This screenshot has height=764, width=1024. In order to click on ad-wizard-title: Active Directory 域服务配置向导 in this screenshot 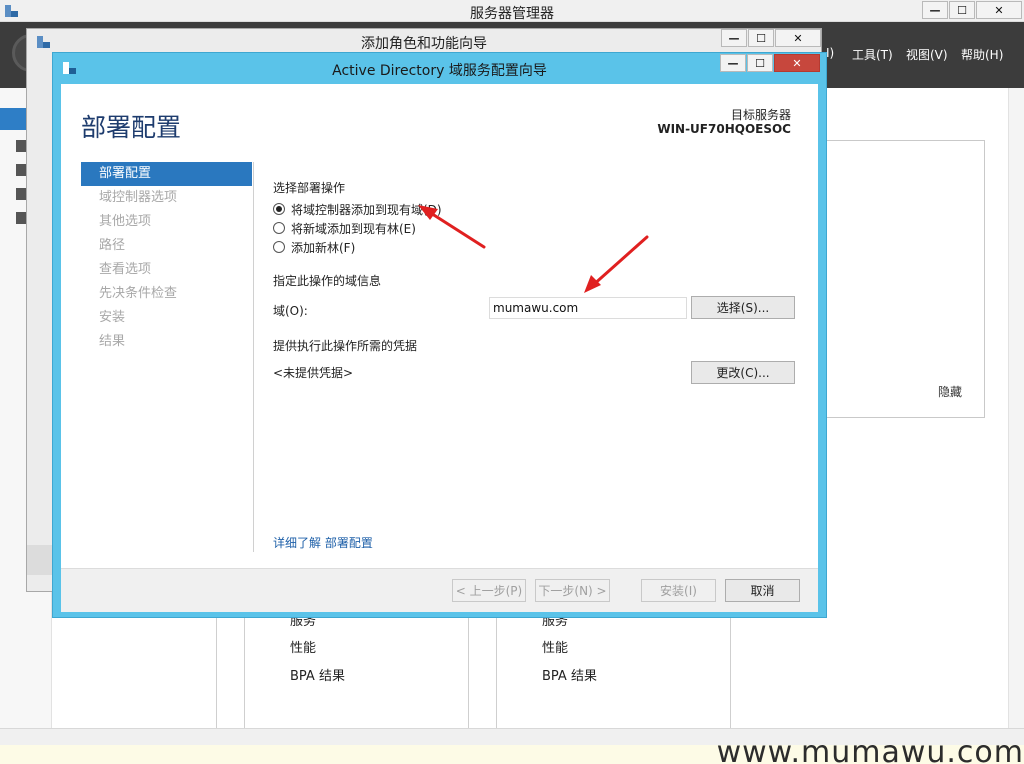, I will do `click(439, 71)`.